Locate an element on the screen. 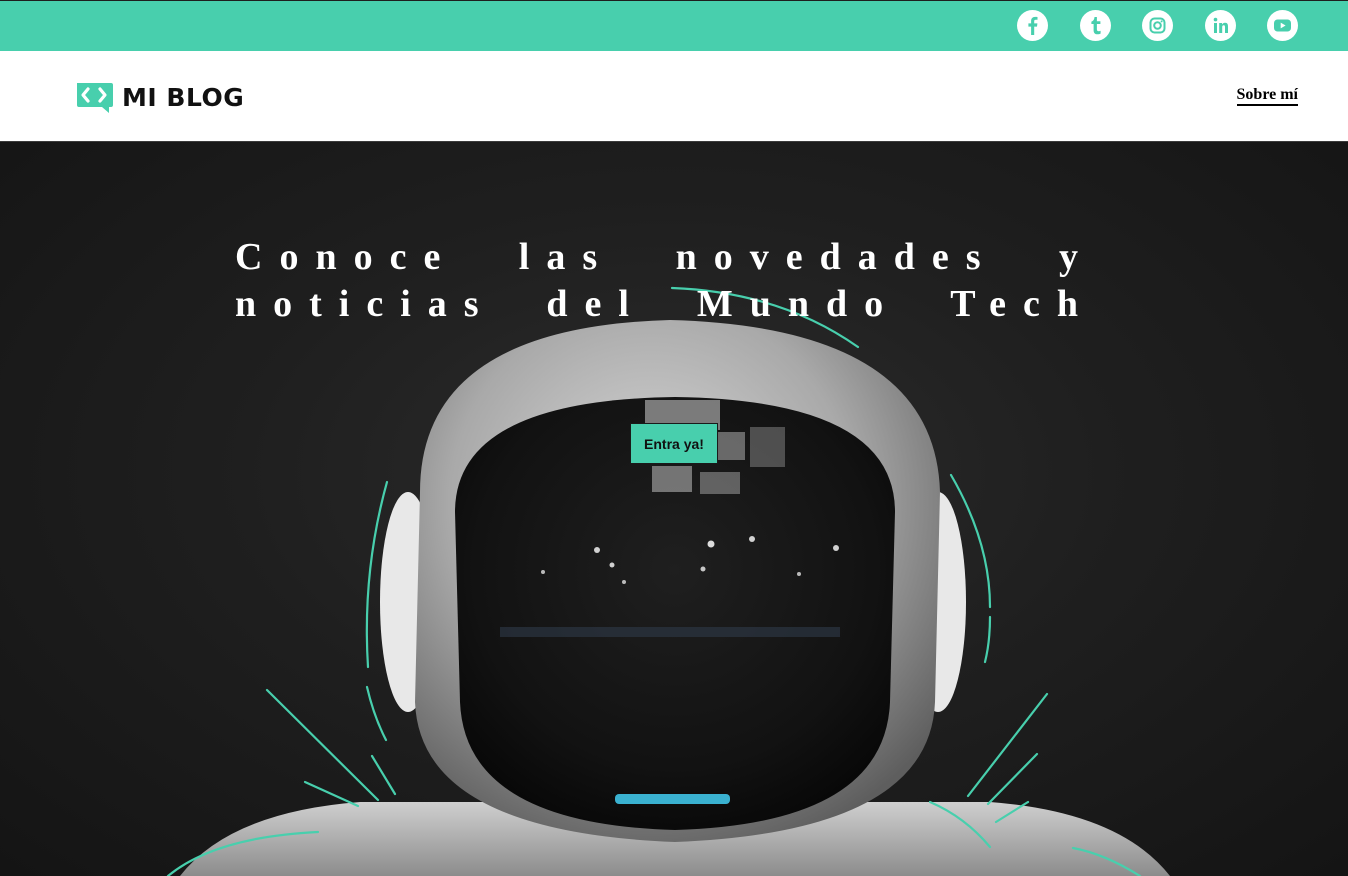  youtube-icon is located at coordinates (1282, 25).